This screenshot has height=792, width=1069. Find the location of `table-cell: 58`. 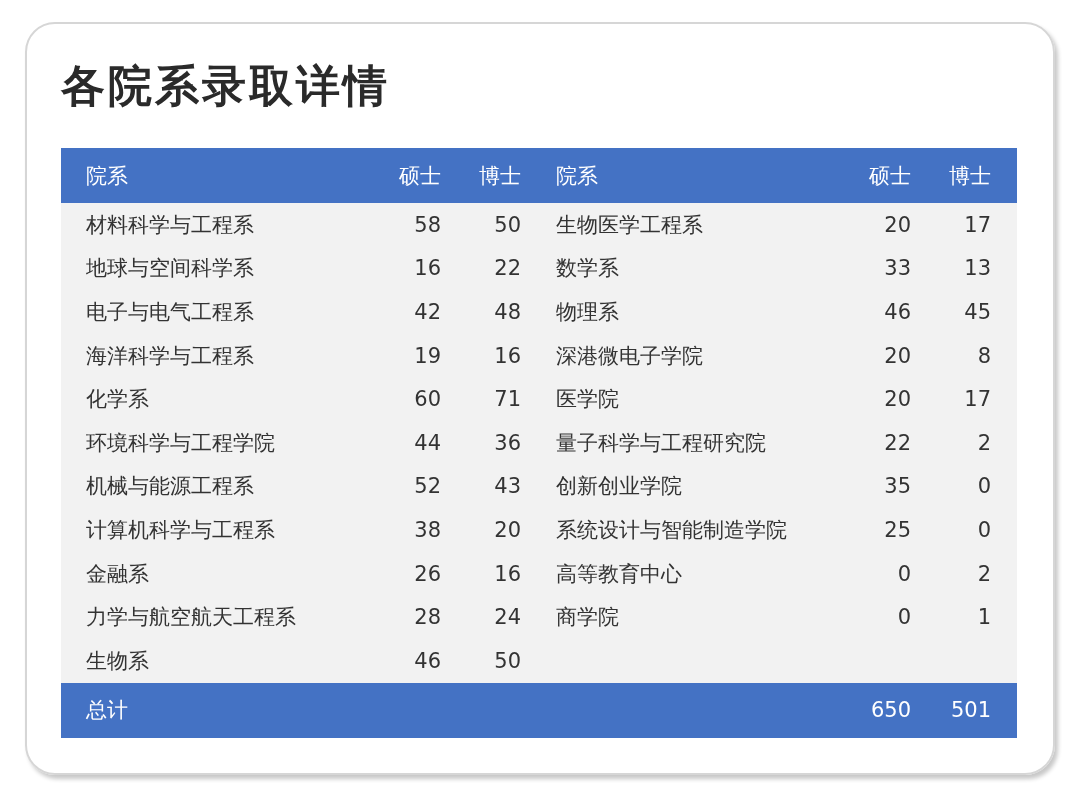

table-cell: 58 is located at coordinates (427, 224).